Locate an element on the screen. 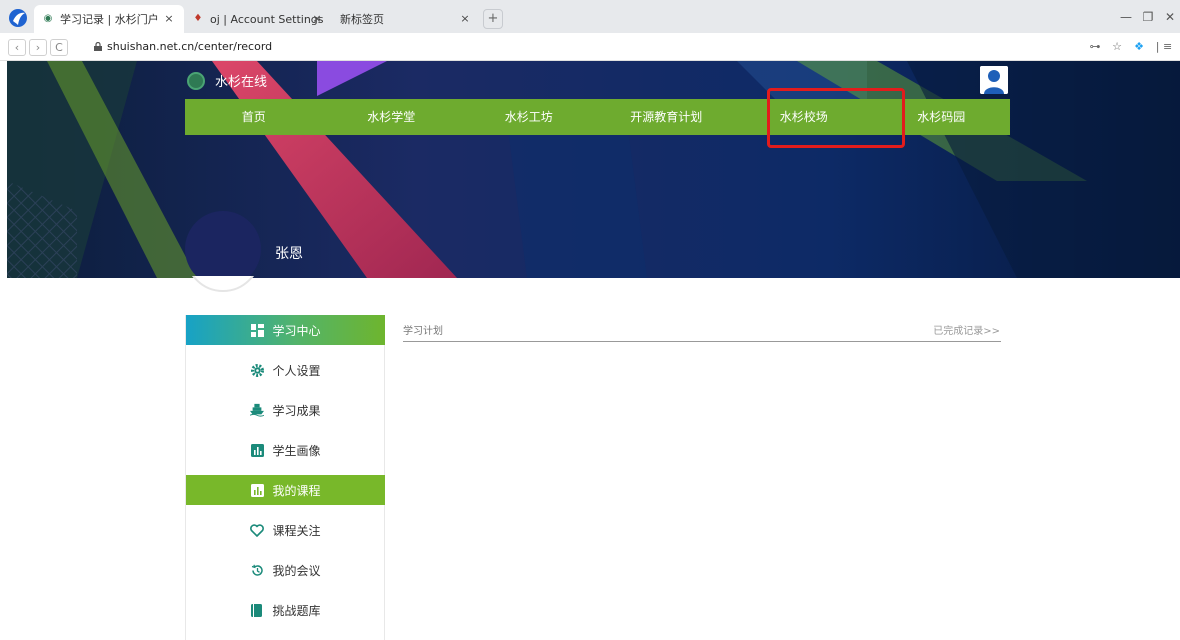 The image size is (1180, 640). tab-title: oj | Account Settings is located at coordinates (267, 19).